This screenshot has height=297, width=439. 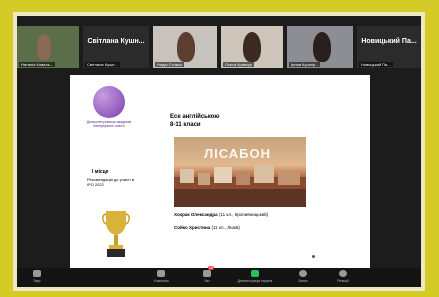 What do you see at coordinates (225, 227) in the screenshot?
I see `student-detail: (11 кл., Львів)` at bounding box center [225, 227].